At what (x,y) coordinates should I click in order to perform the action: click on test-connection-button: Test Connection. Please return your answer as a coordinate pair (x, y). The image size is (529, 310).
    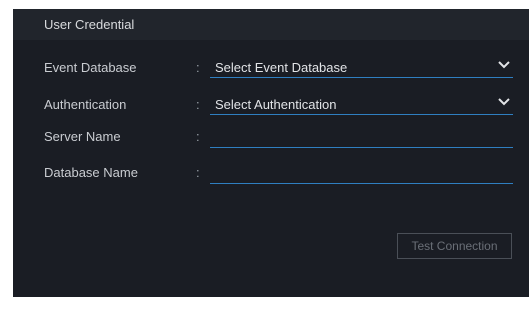
    Looking at the image, I should click on (454, 246).